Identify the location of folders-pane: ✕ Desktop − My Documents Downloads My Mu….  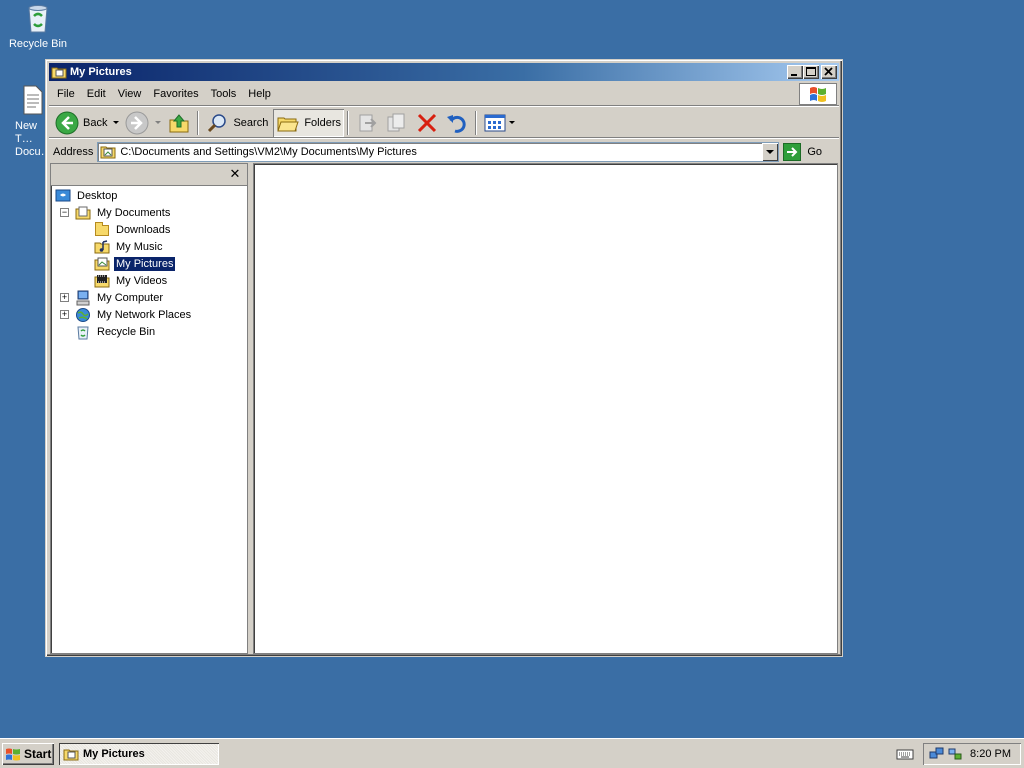
(149, 408).